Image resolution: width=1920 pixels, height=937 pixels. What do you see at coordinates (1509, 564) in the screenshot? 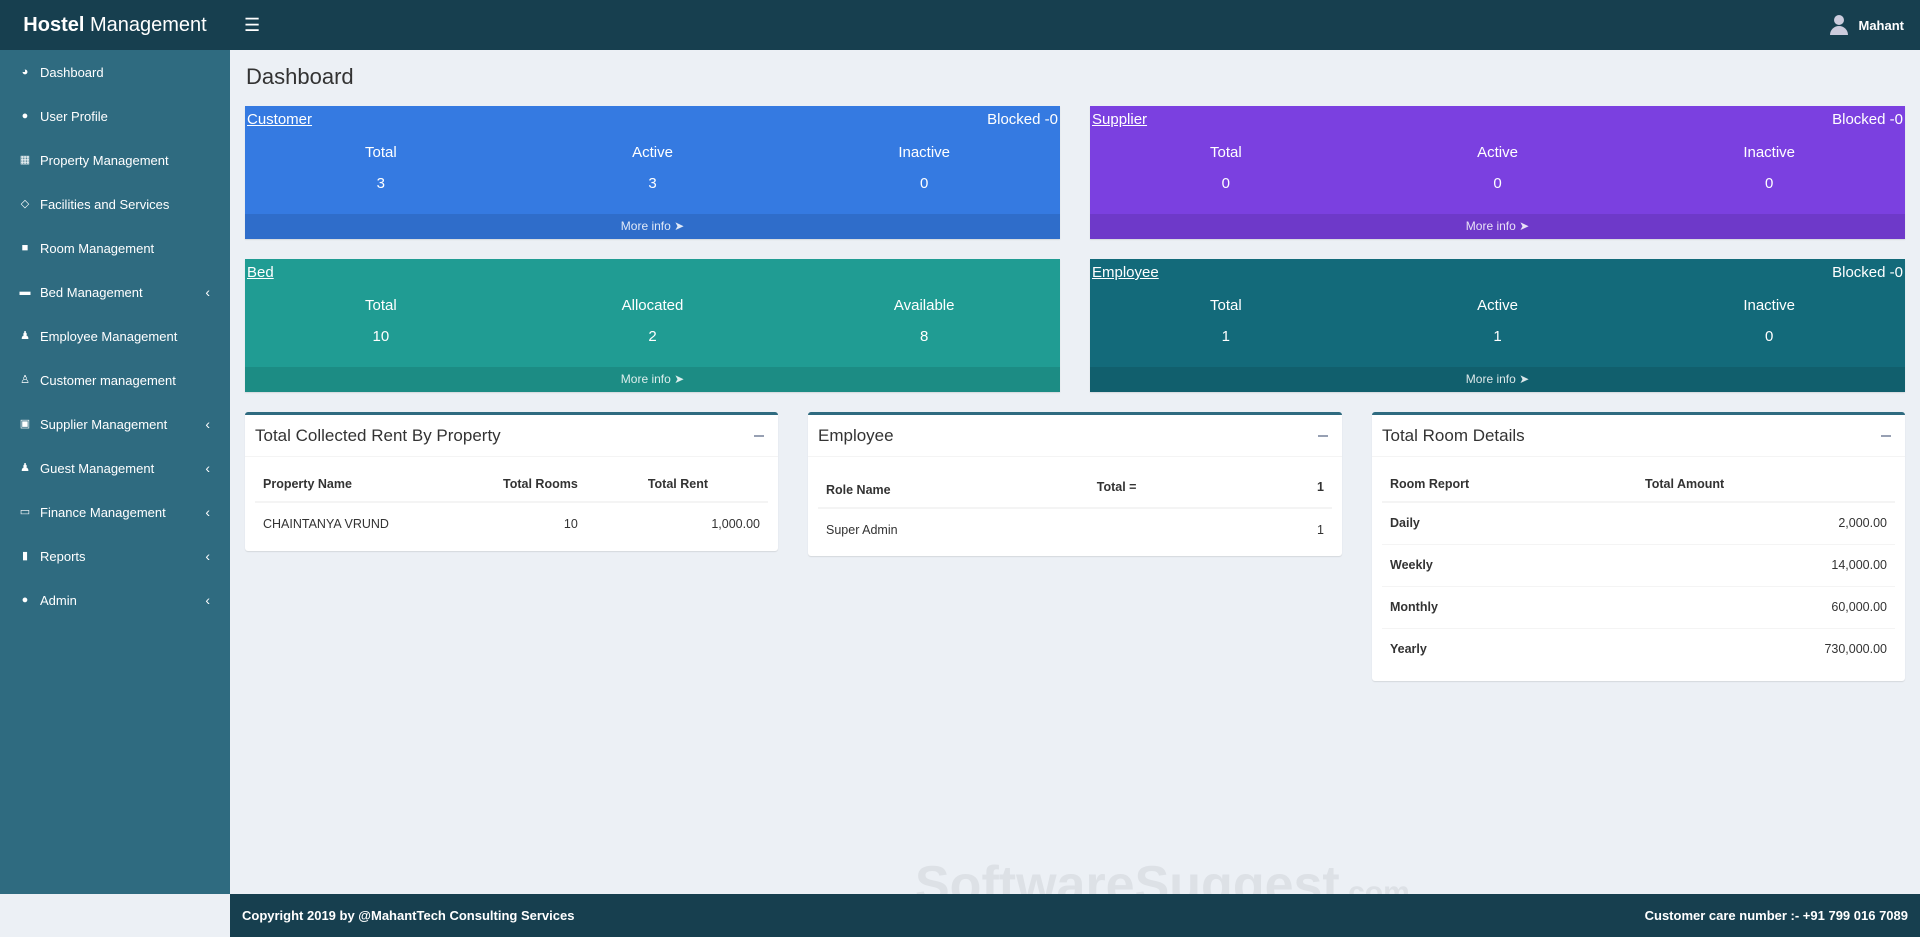
I see `cell: Weekly` at bounding box center [1509, 564].